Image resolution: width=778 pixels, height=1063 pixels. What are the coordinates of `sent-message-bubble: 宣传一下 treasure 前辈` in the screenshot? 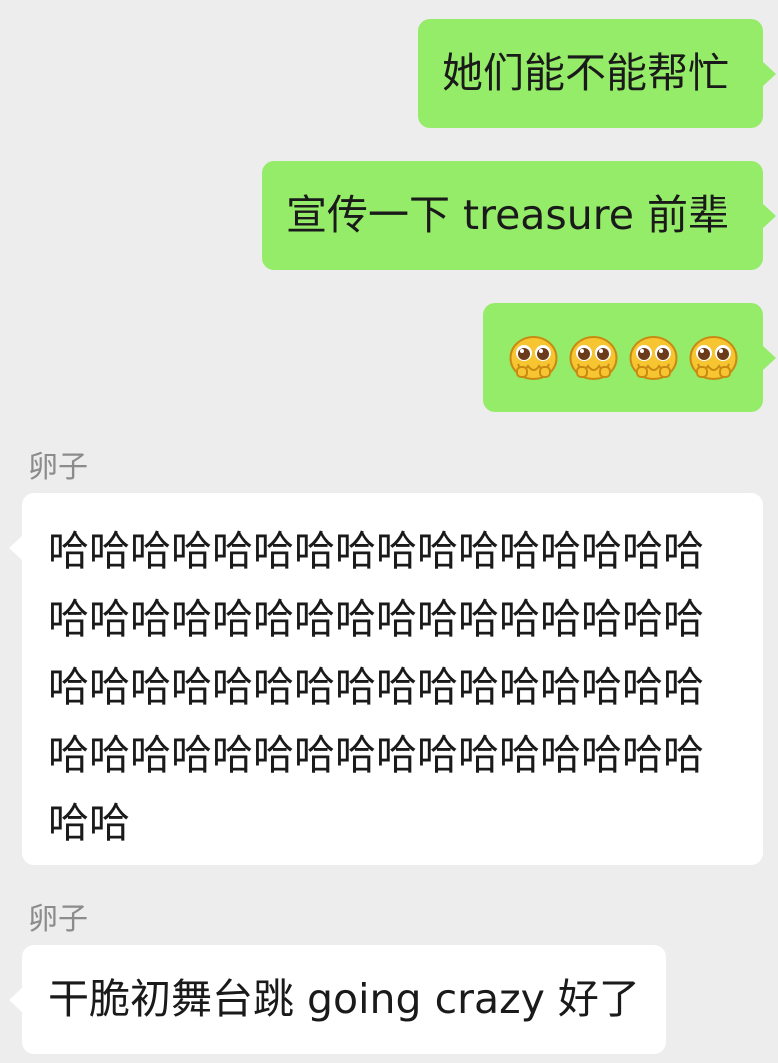 It's located at (519, 215).